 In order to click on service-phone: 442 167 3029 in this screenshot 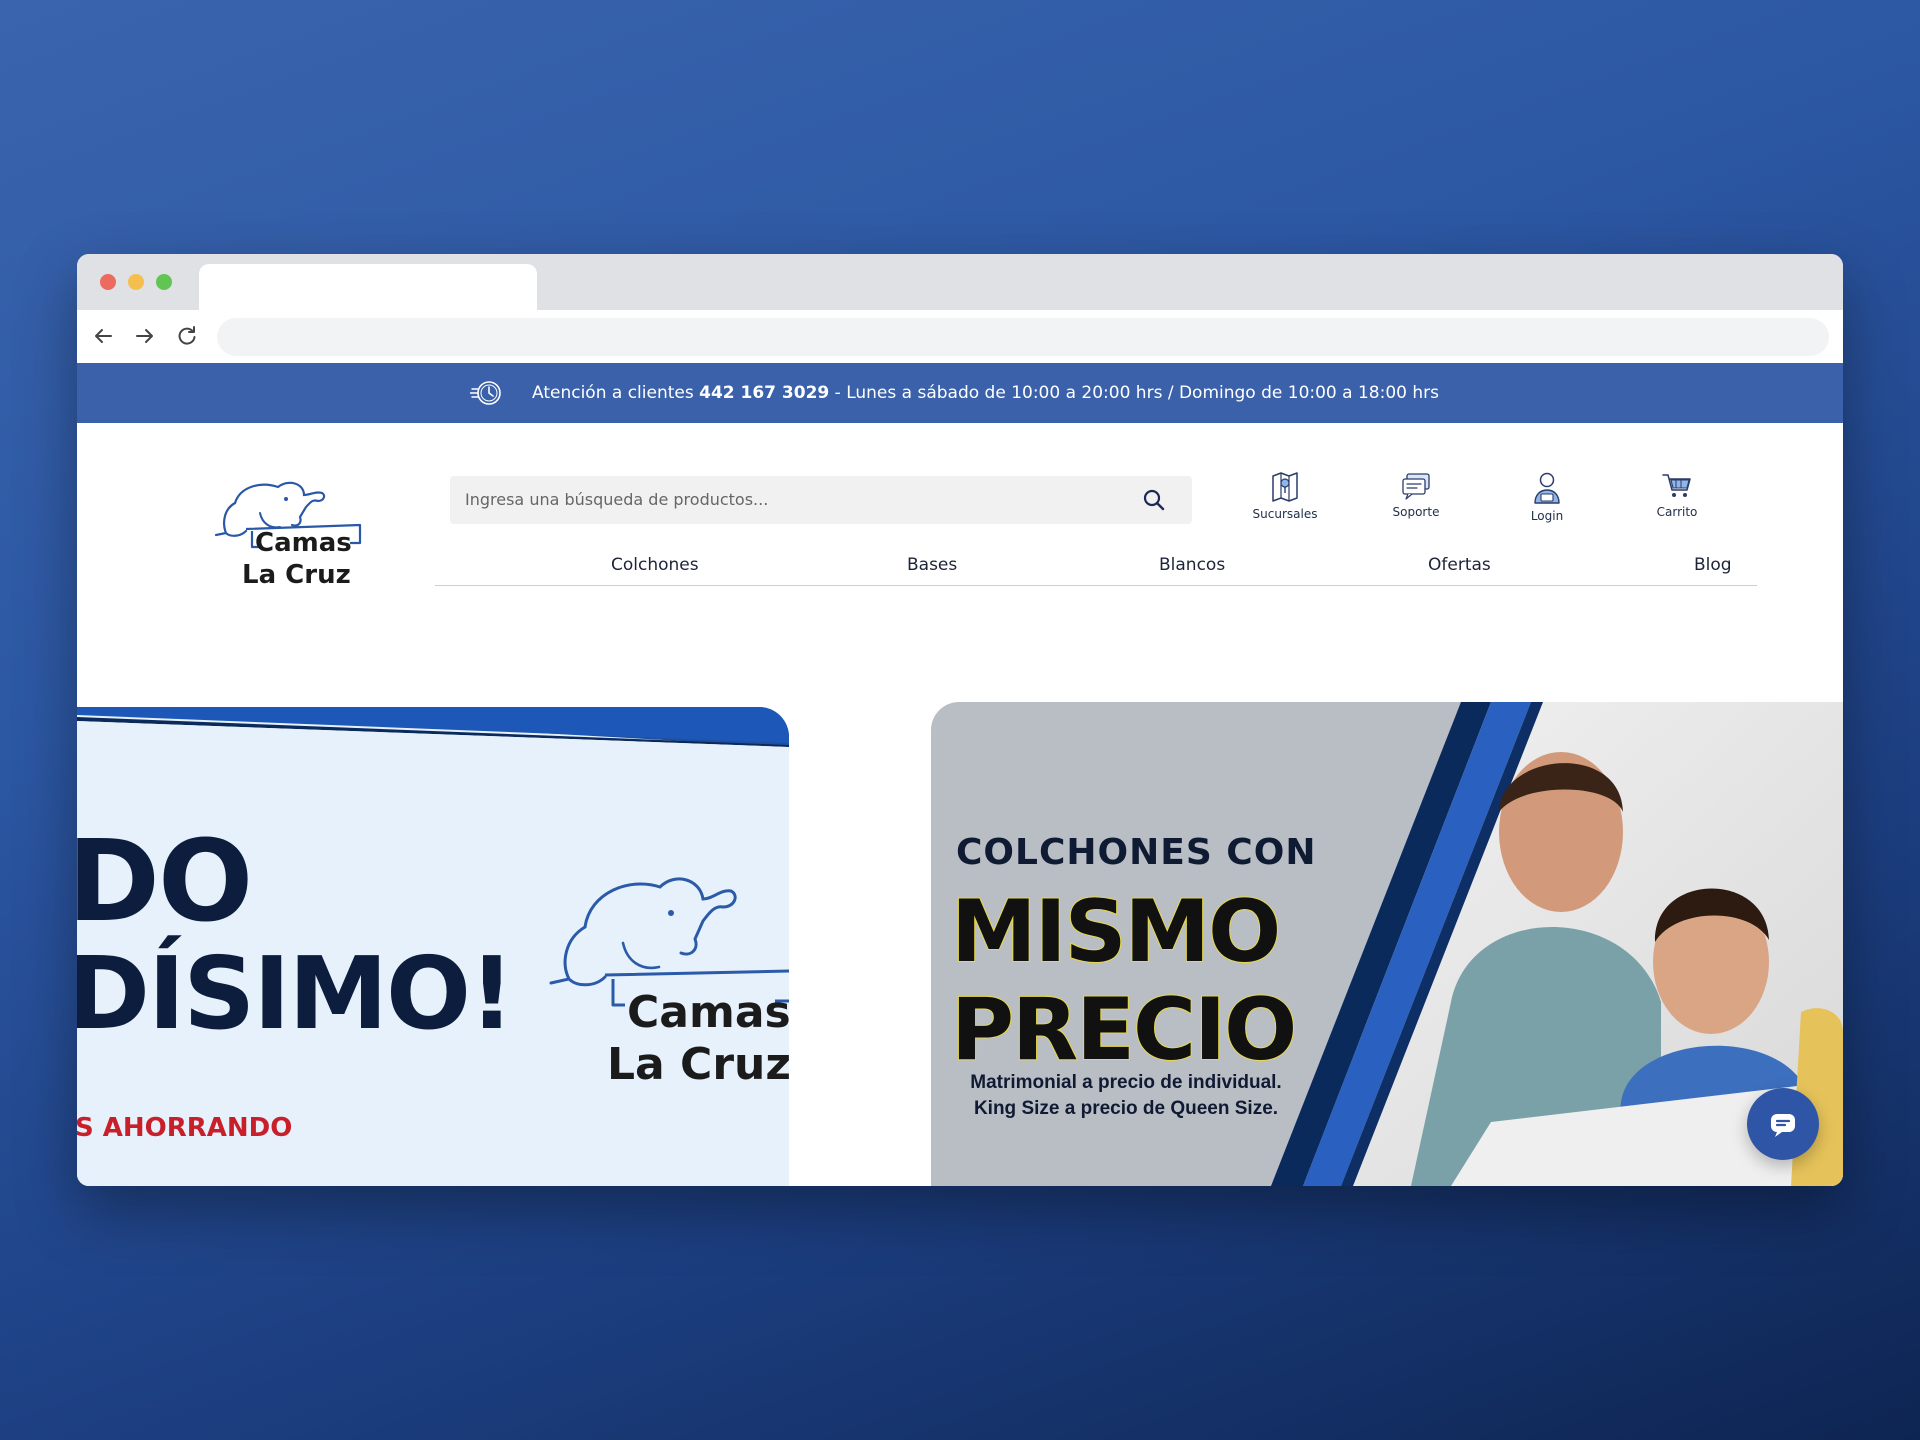, I will do `click(764, 393)`.